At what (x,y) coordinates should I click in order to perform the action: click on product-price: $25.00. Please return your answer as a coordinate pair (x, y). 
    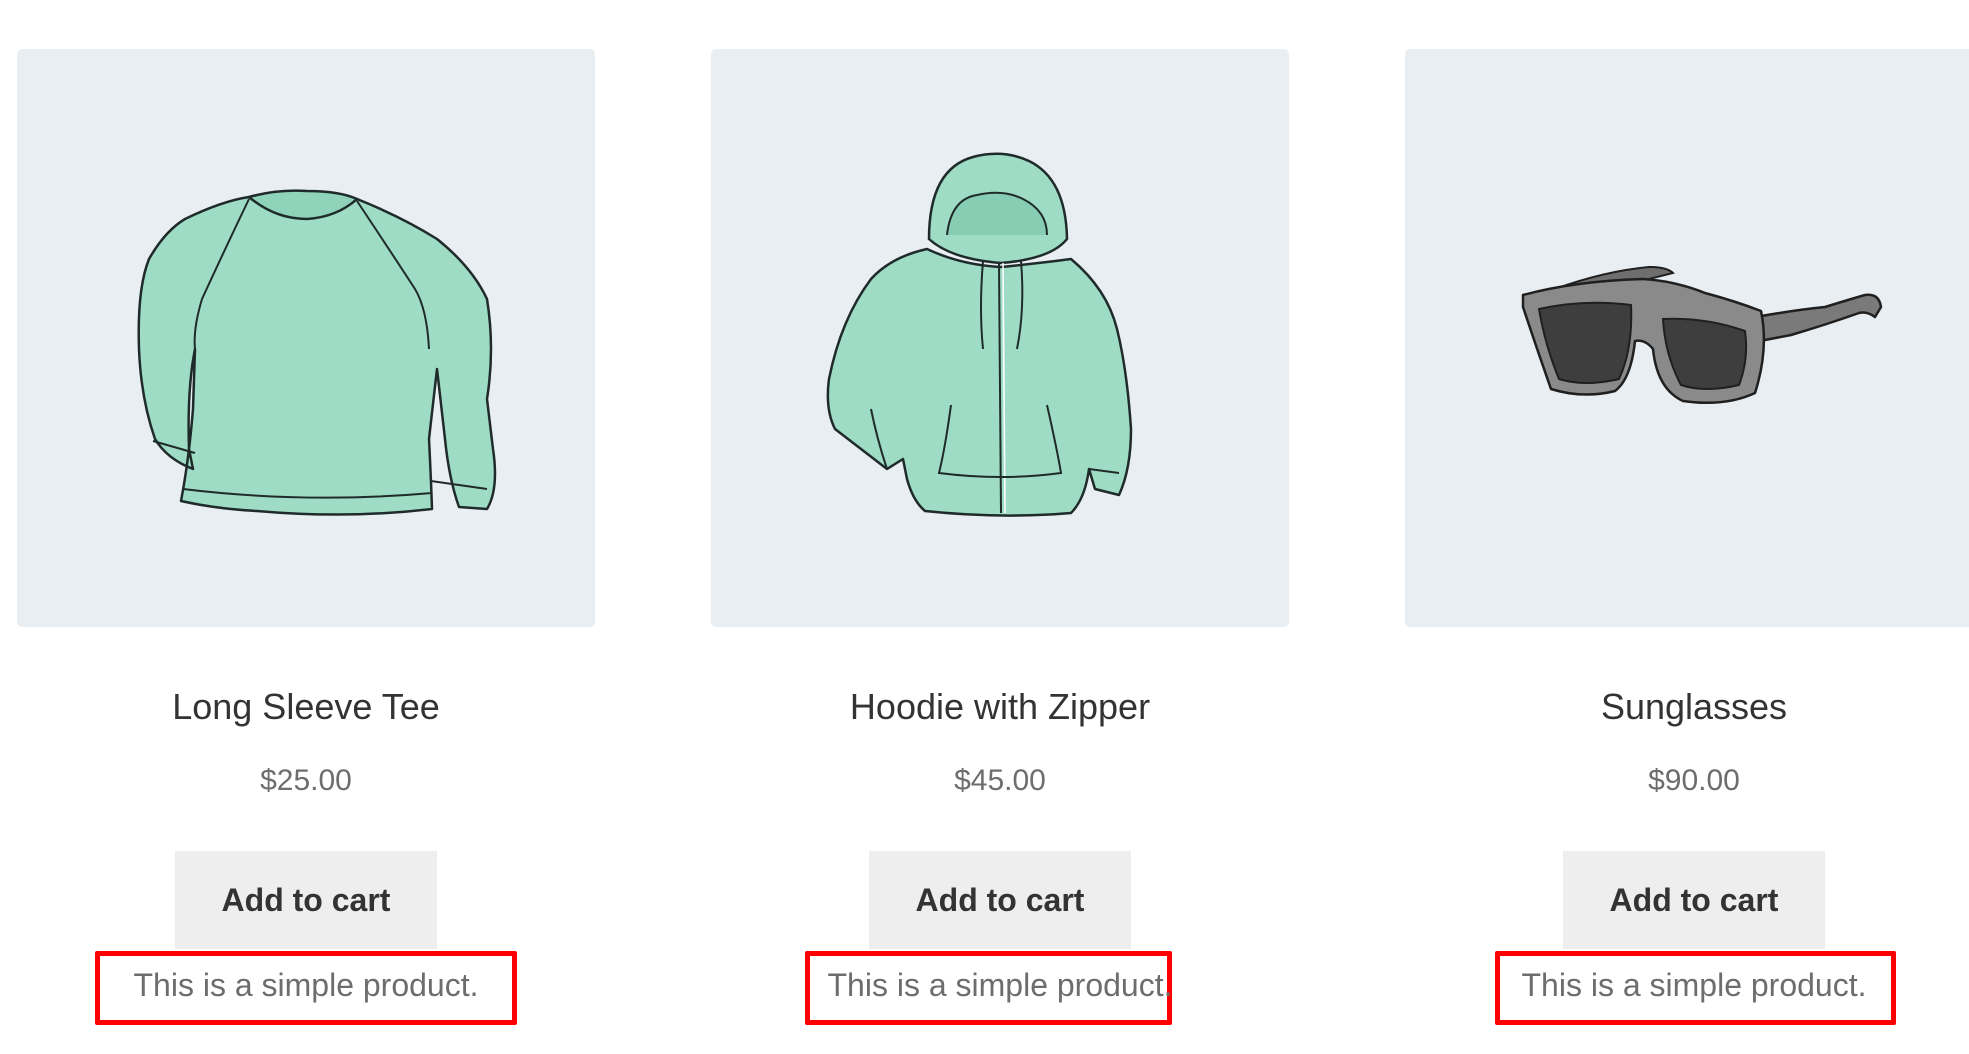
    Looking at the image, I should click on (306, 780).